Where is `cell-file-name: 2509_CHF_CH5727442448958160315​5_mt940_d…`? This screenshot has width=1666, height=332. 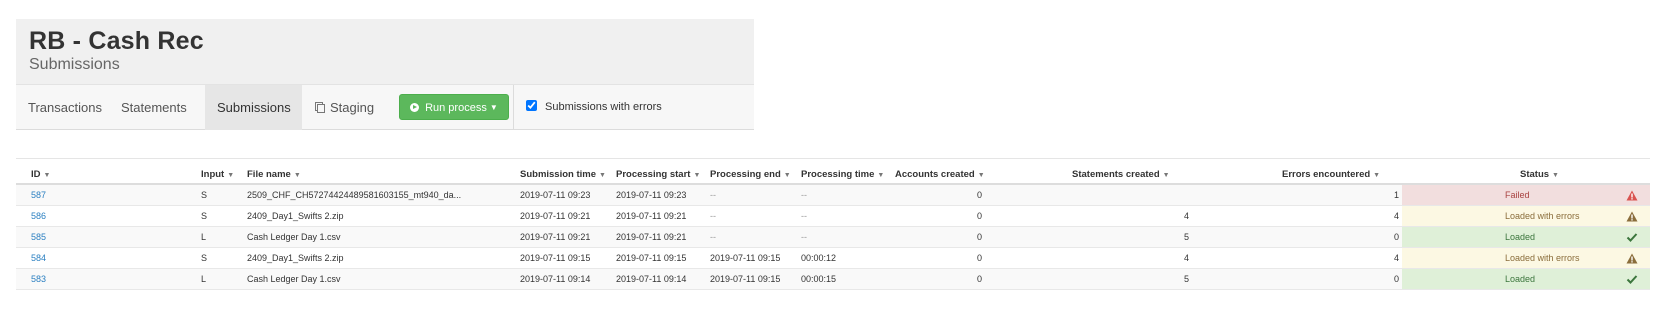 cell-file-name: 2509_CHF_CH5727442448958160315​5_mt940_d… is located at coordinates (368, 195).